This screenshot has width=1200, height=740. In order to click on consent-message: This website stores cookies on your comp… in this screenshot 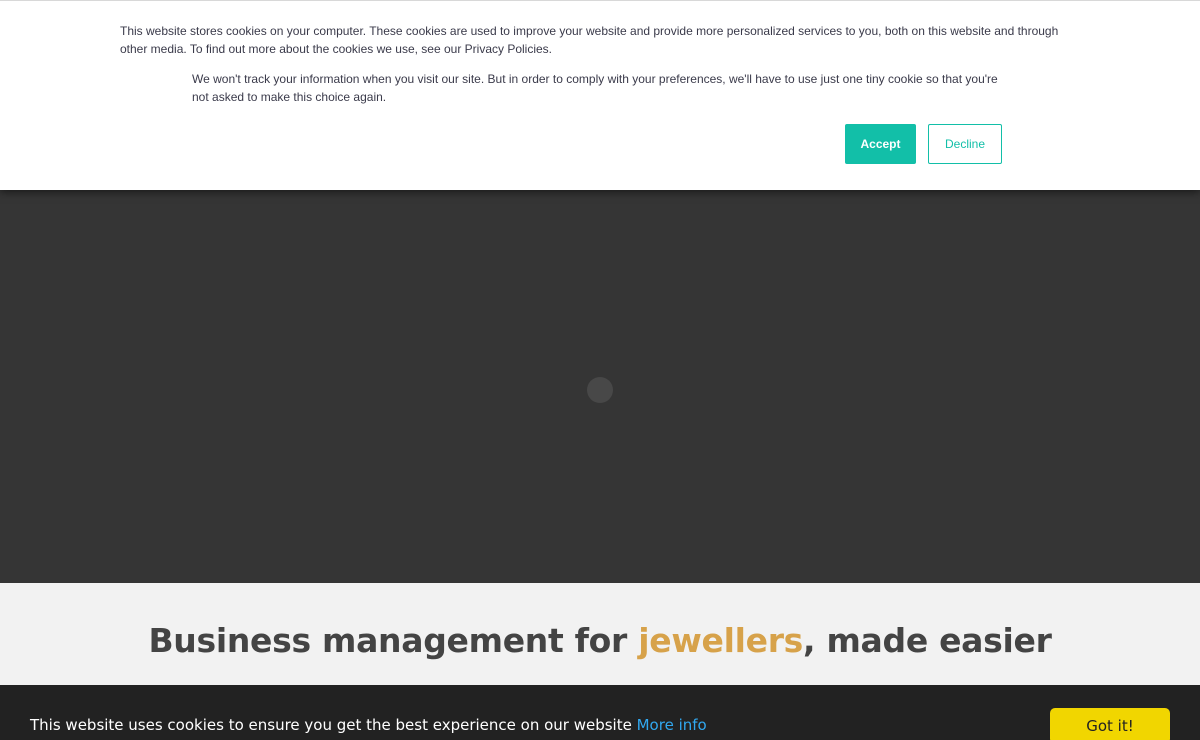, I will do `click(589, 40)`.